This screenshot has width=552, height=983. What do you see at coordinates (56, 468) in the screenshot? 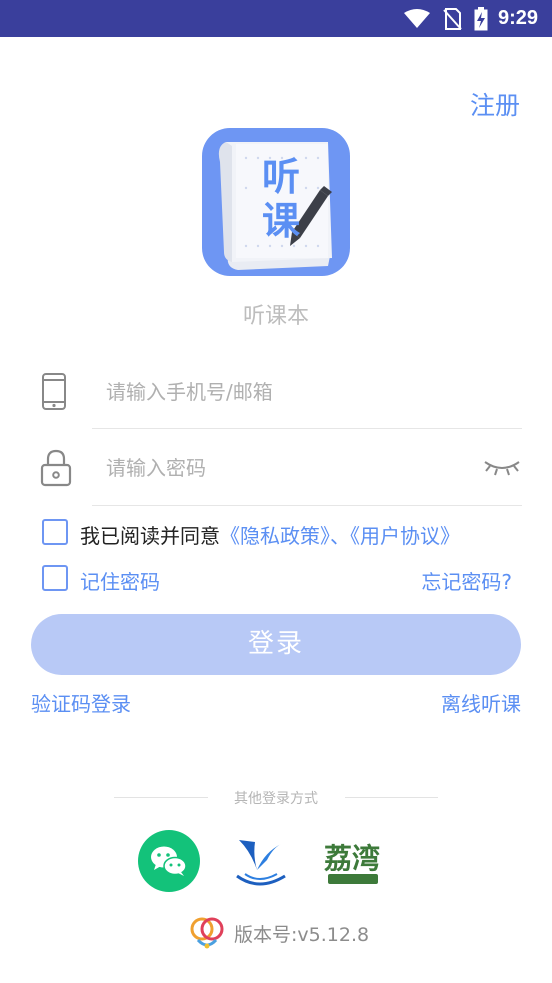
I see `lock-icon` at bounding box center [56, 468].